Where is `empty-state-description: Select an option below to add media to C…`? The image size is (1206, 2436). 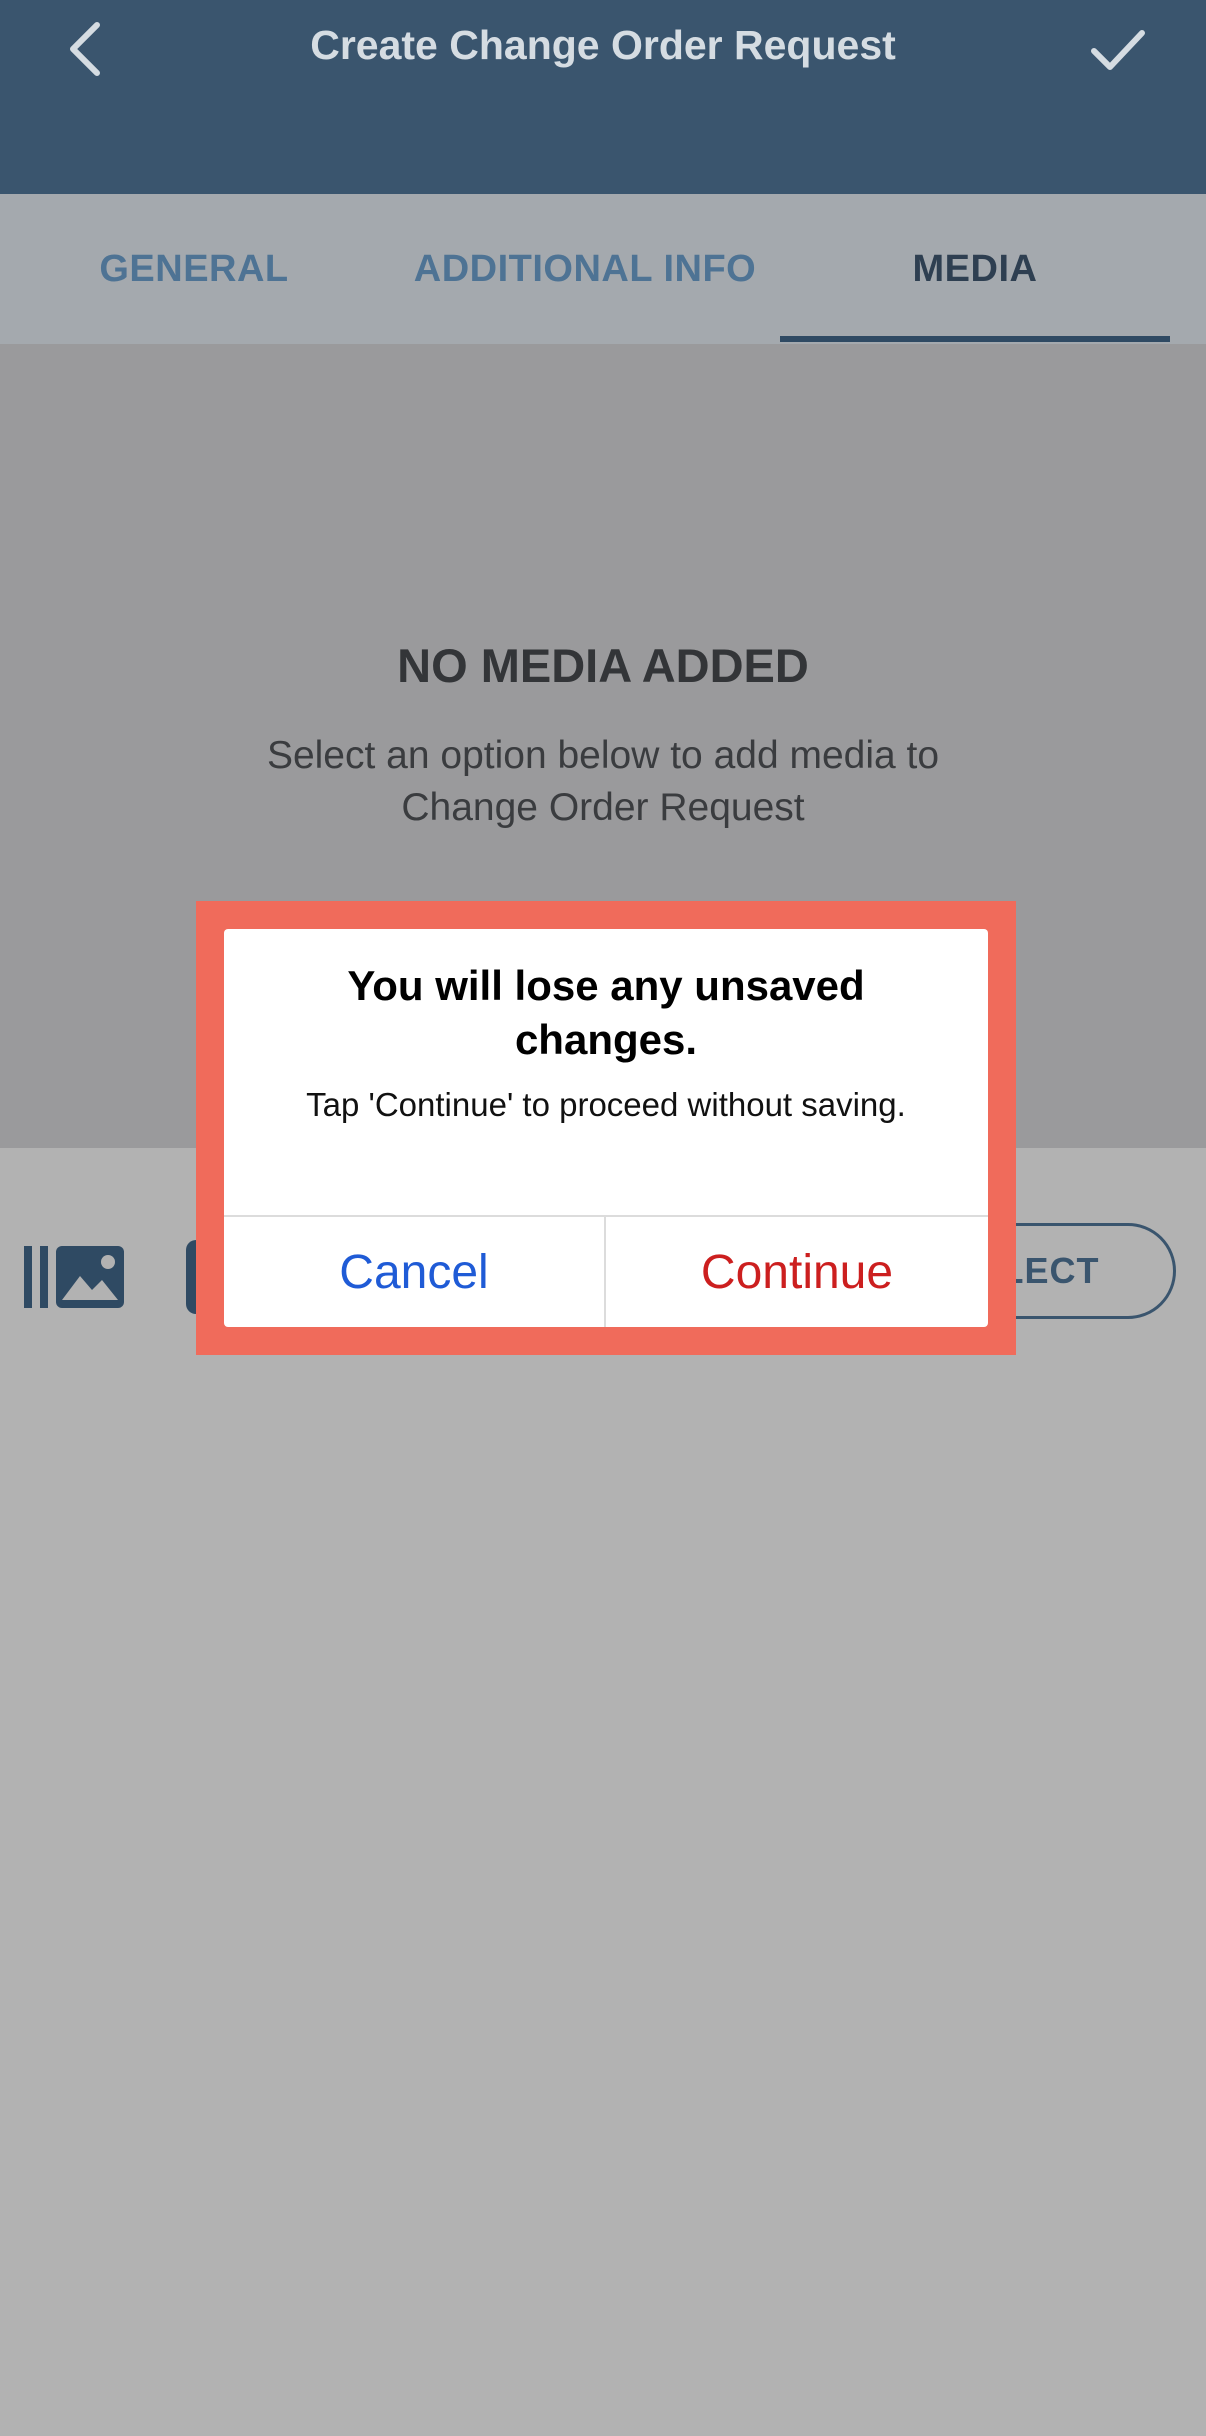 empty-state-description: Select an option below to add media to C… is located at coordinates (603, 781).